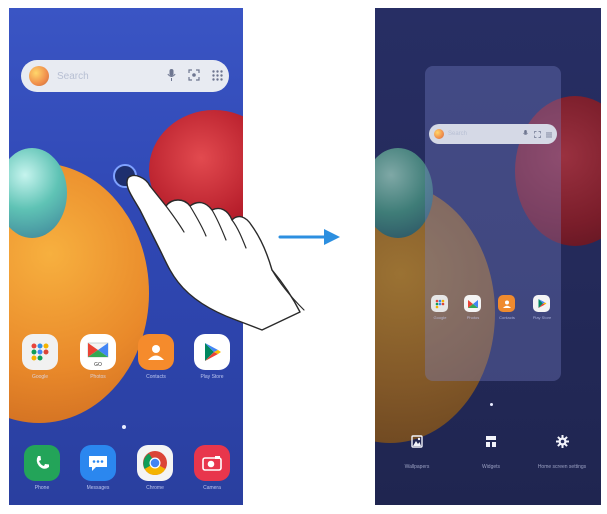 Image resolution: width=607 pixels, height=514 pixels. Describe the element at coordinates (542, 317) in the screenshot. I see `preview-app-label-play-store: Play Store` at that location.